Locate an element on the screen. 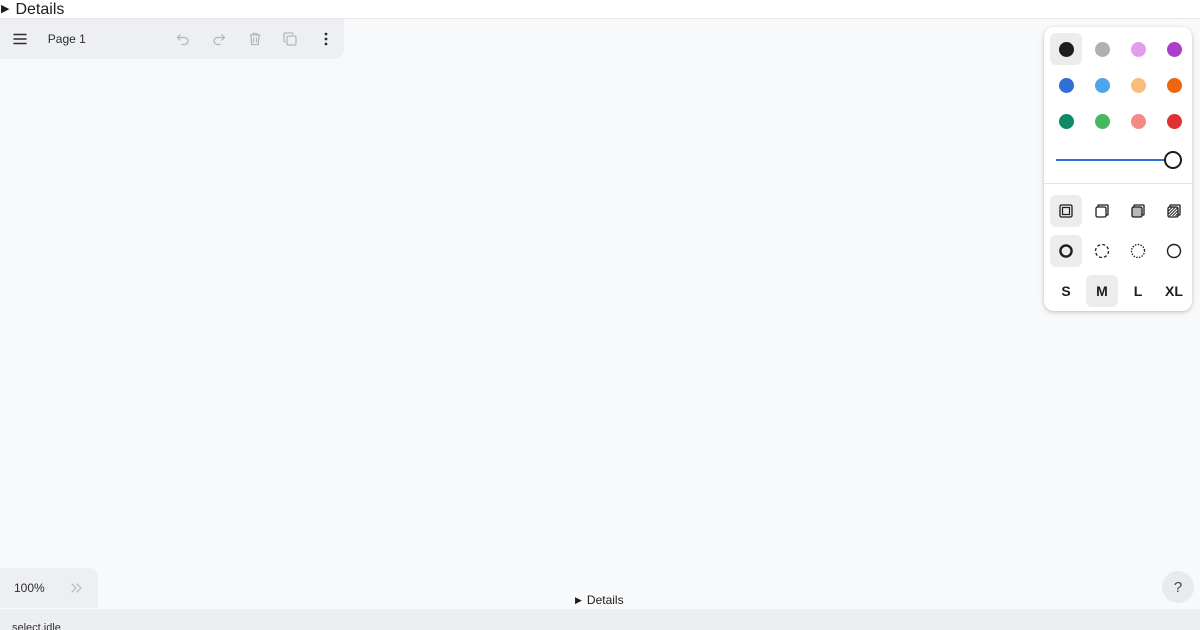 The width and height of the screenshot is (1200, 630). dash-dashed-button is located at coordinates (1102, 251).